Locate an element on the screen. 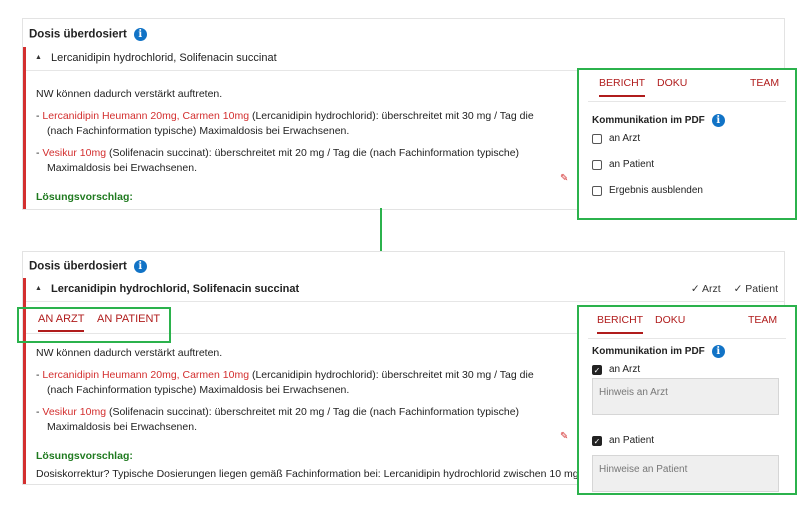 The height and width of the screenshot is (507, 807). transition-arrow is located at coordinates (381, 231).